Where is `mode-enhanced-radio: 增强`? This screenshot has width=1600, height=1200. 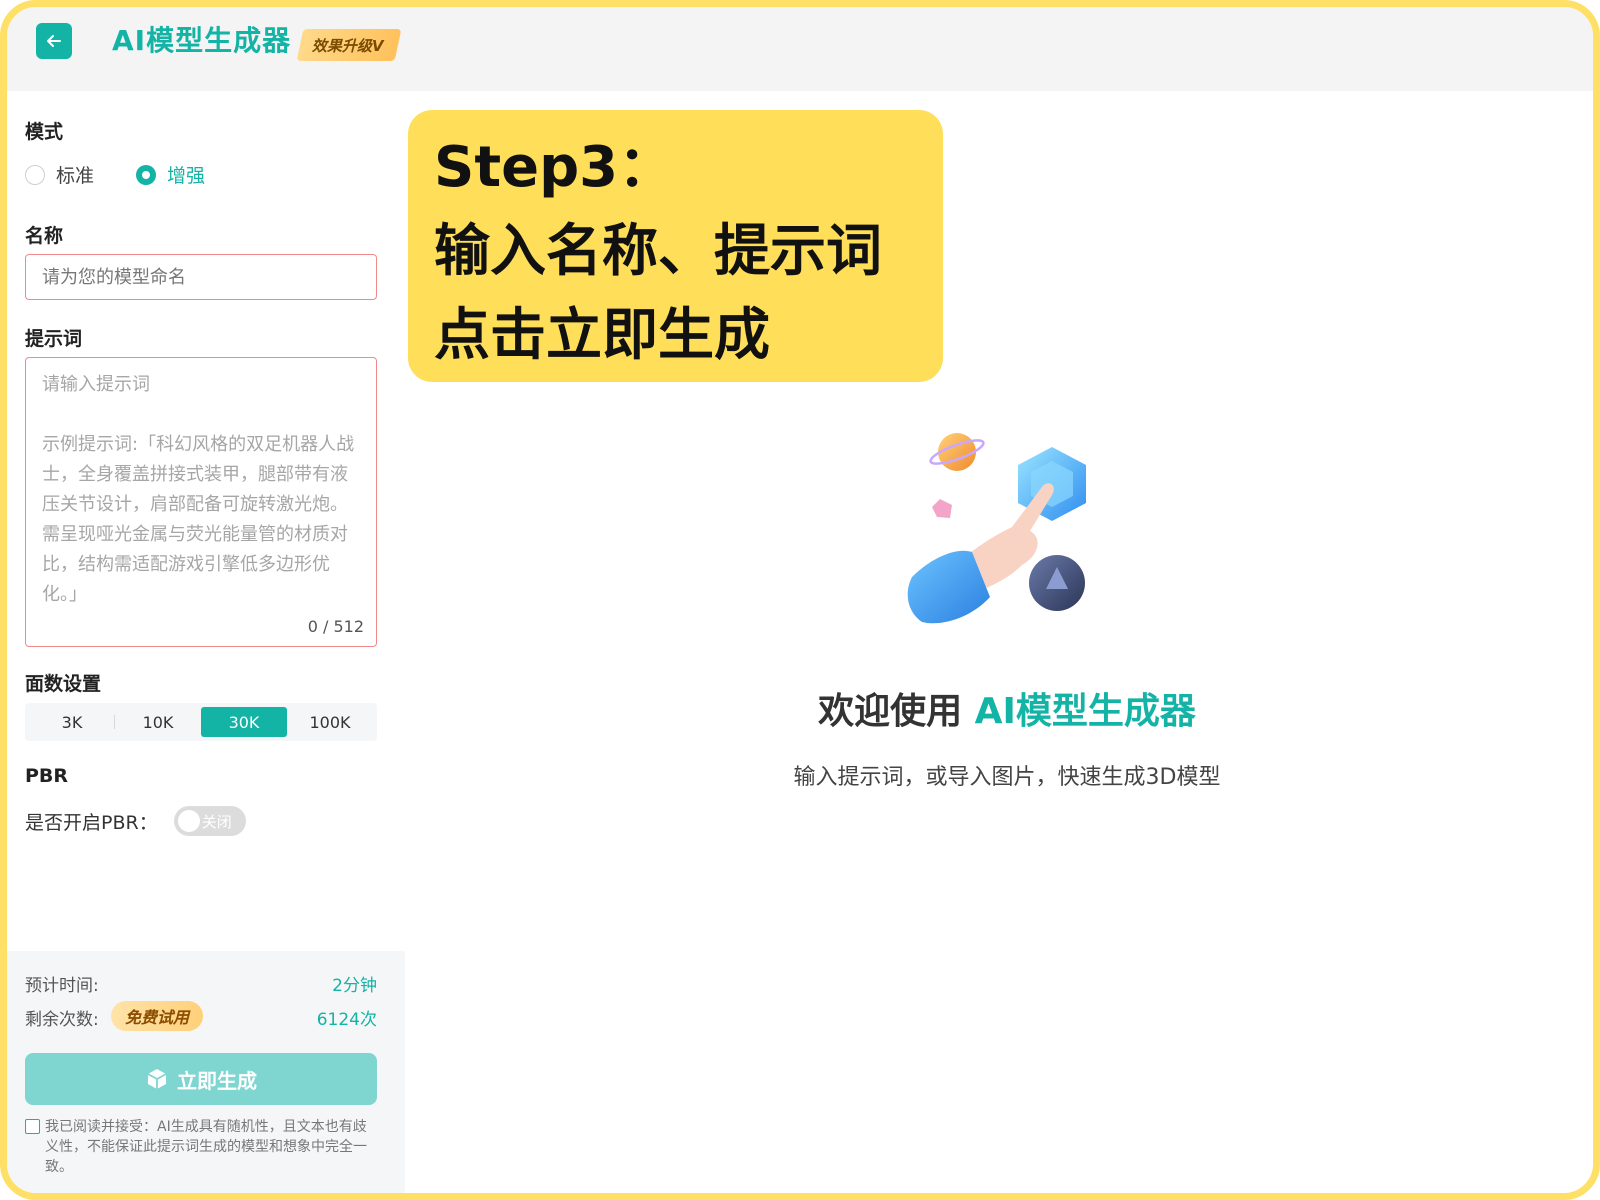 mode-enhanced-radio: 增强 is located at coordinates (170, 174).